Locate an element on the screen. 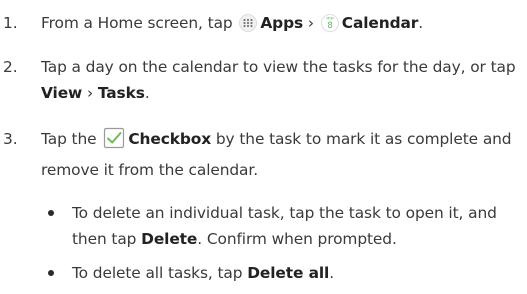 The width and height of the screenshot is (527, 294). tasks-label: Tasks is located at coordinates (121, 93).